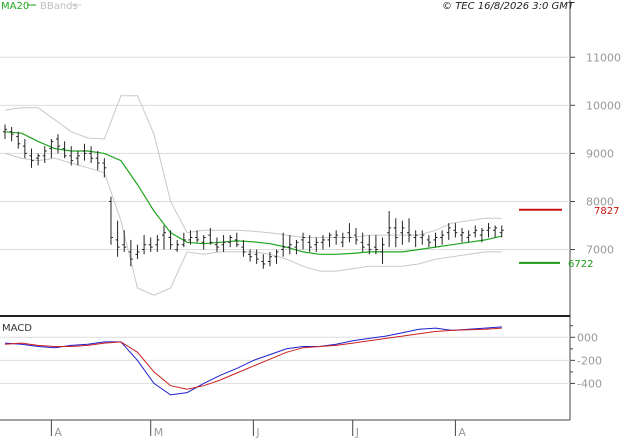 This screenshot has height=440, width=627. What do you see at coordinates (589, 360) in the screenshot?
I see `macd-y-tick-label: -200` at bounding box center [589, 360].